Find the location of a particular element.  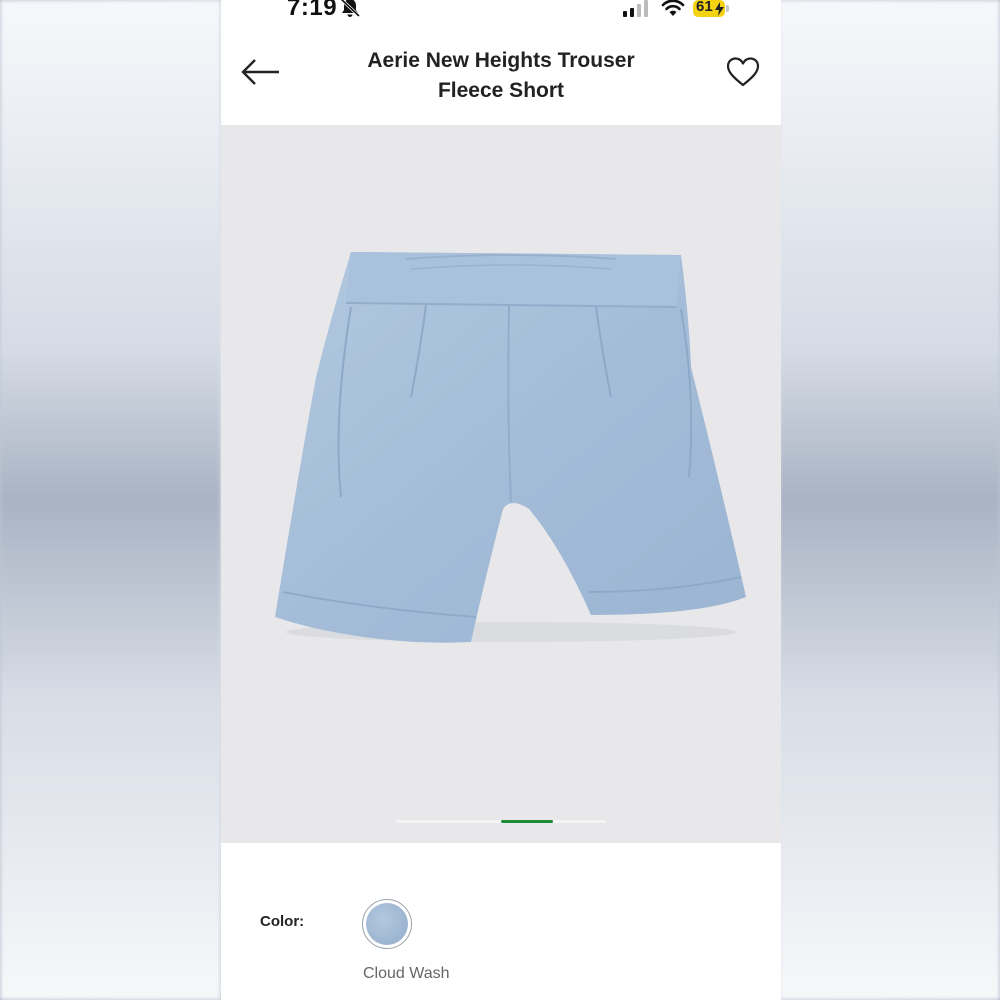

gallery-page-indicator-active is located at coordinates (527, 821).